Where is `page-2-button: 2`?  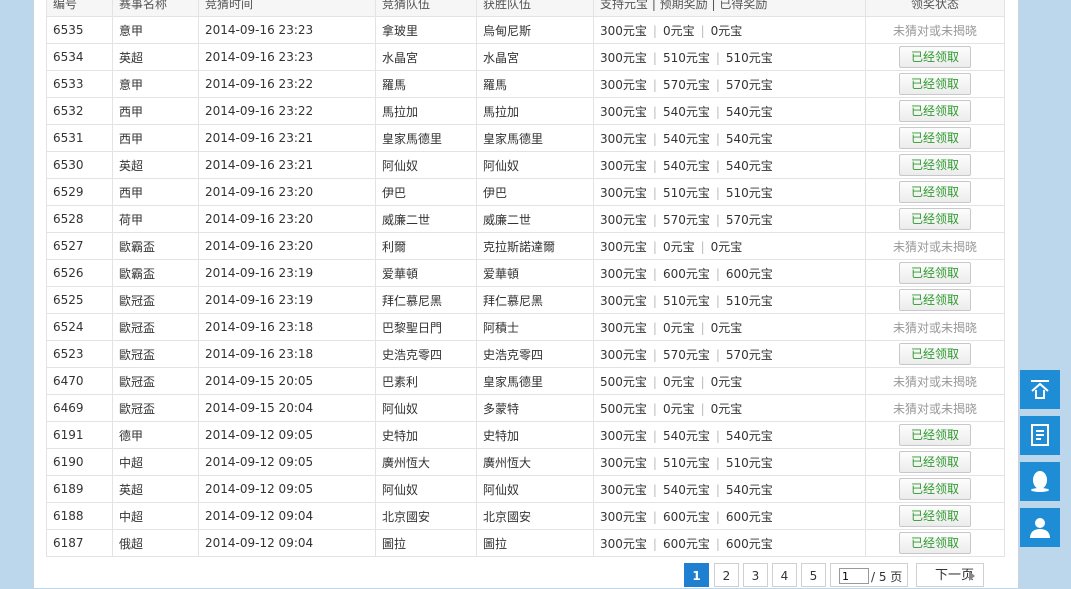 page-2-button: 2 is located at coordinates (726, 575).